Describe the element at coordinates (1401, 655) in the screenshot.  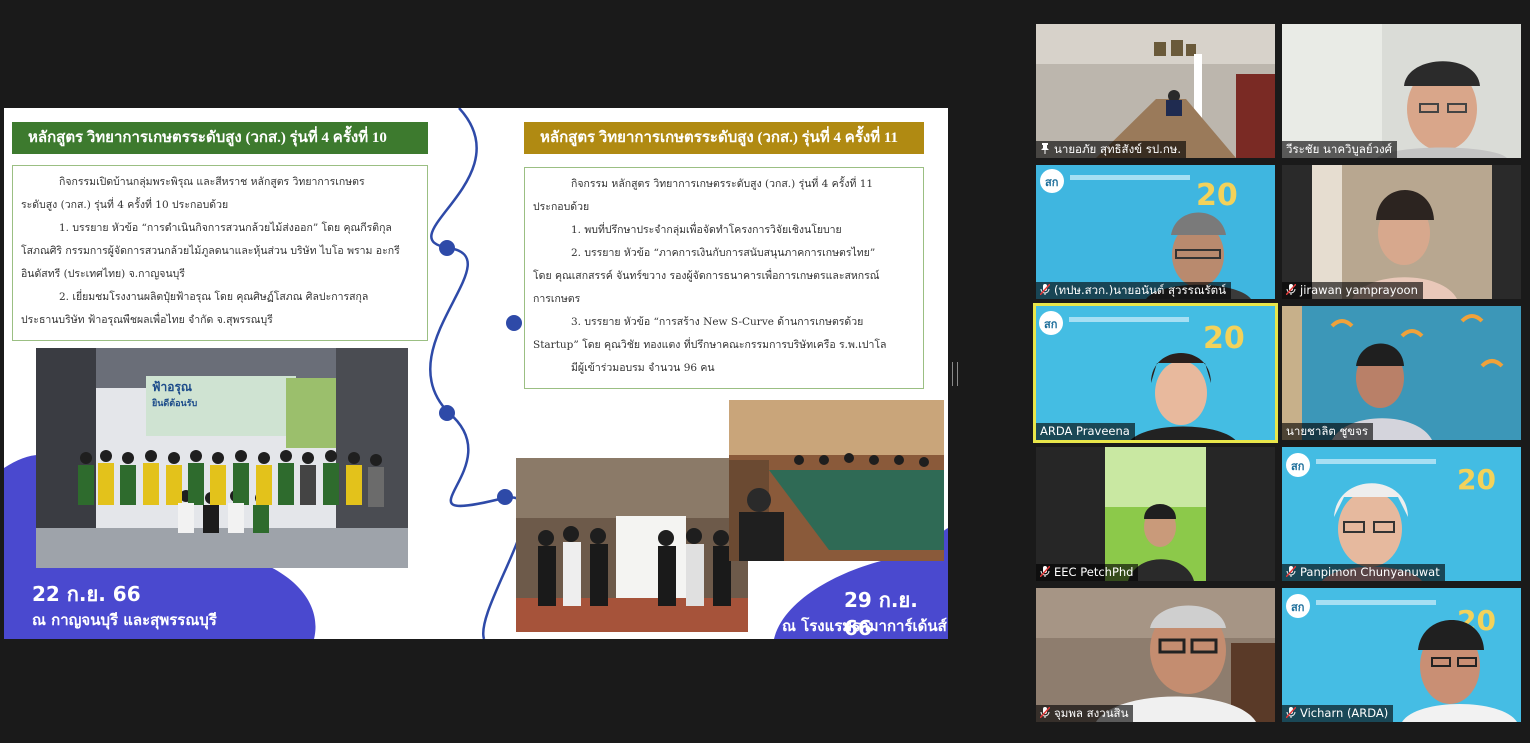
I see `participant-tile: สก 20 Vicharn (ARDA)` at that location.